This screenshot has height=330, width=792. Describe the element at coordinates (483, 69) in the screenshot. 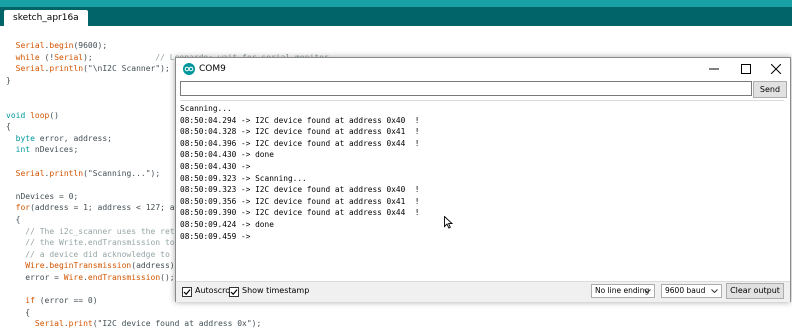

I see `title-bar: COM9` at that location.